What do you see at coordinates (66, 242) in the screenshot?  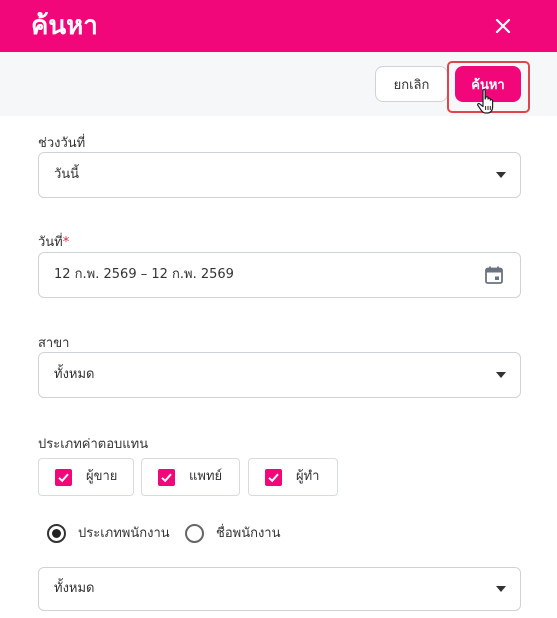 I see `required-mark: *` at bounding box center [66, 242].